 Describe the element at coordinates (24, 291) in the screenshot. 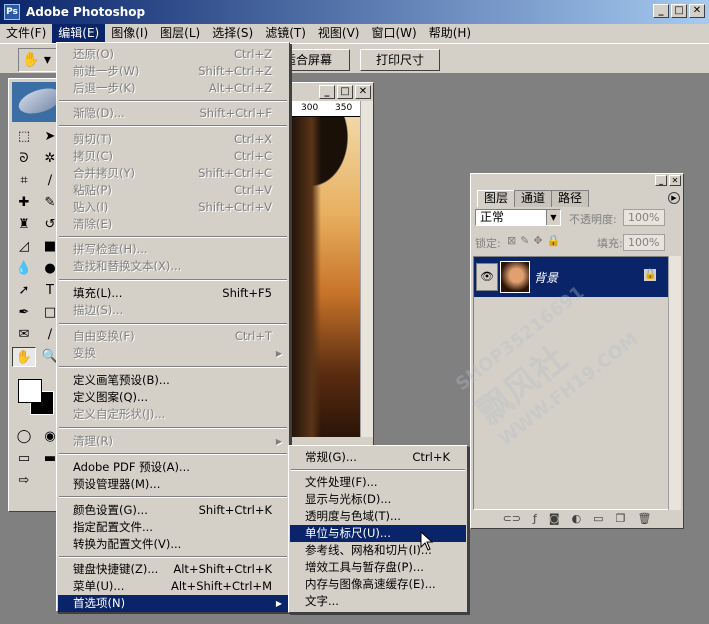

I see `path-selection-tool-icon: ➚` at that location.